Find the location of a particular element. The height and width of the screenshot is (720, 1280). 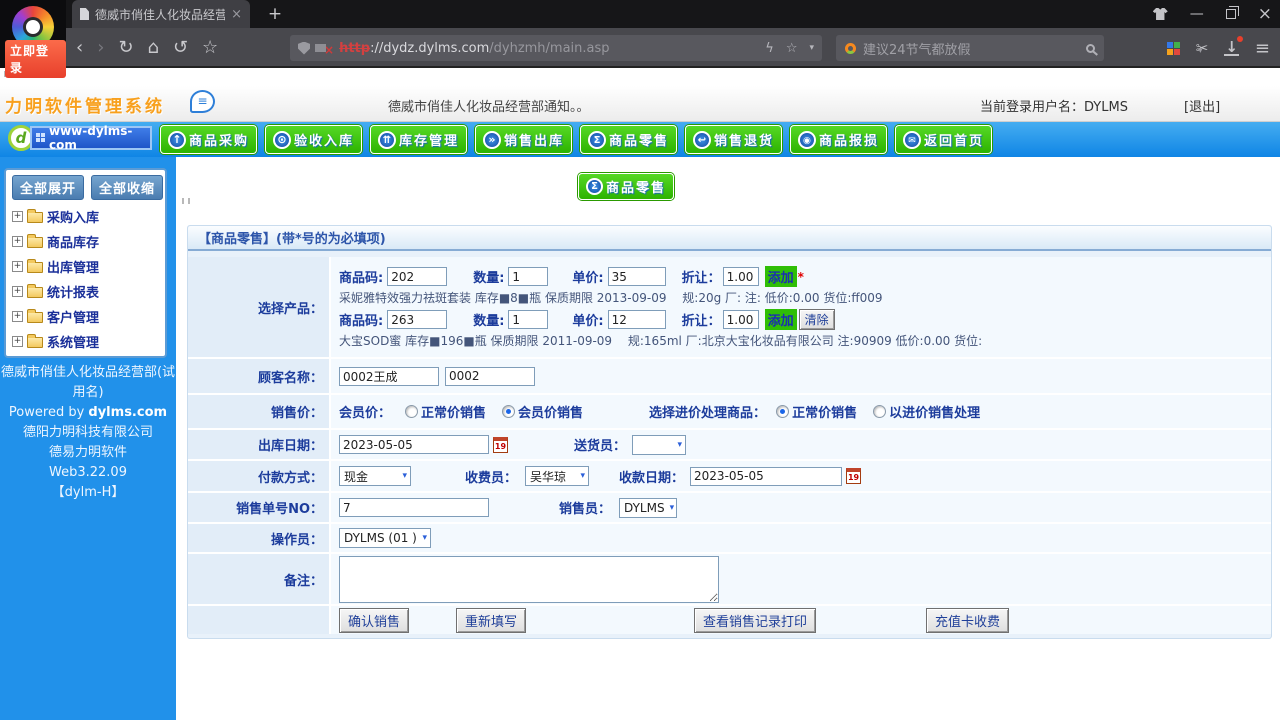

search-input: 建议24节气都放假 is located at coordinates (971, 48).